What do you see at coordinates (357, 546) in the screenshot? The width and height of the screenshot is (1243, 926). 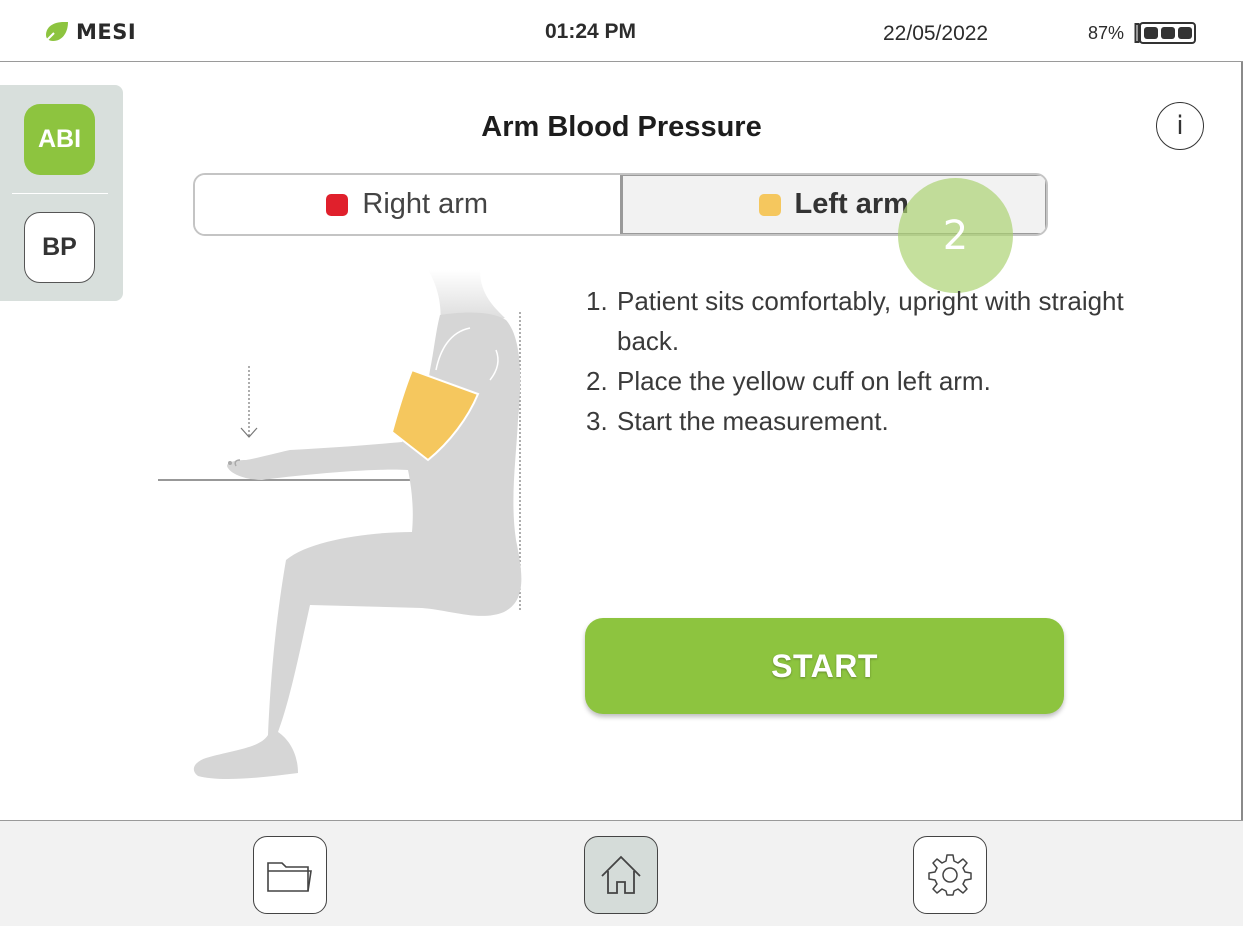 I see `body-silhouette` at bounding box center [357, 546].